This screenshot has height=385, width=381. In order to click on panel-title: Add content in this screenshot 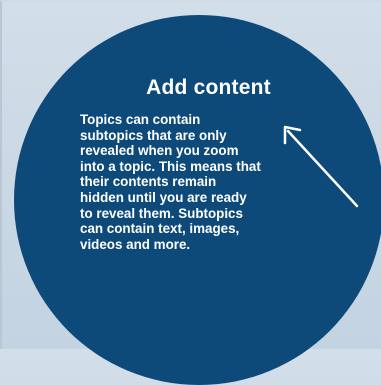, I will do `click(190, 88)`.